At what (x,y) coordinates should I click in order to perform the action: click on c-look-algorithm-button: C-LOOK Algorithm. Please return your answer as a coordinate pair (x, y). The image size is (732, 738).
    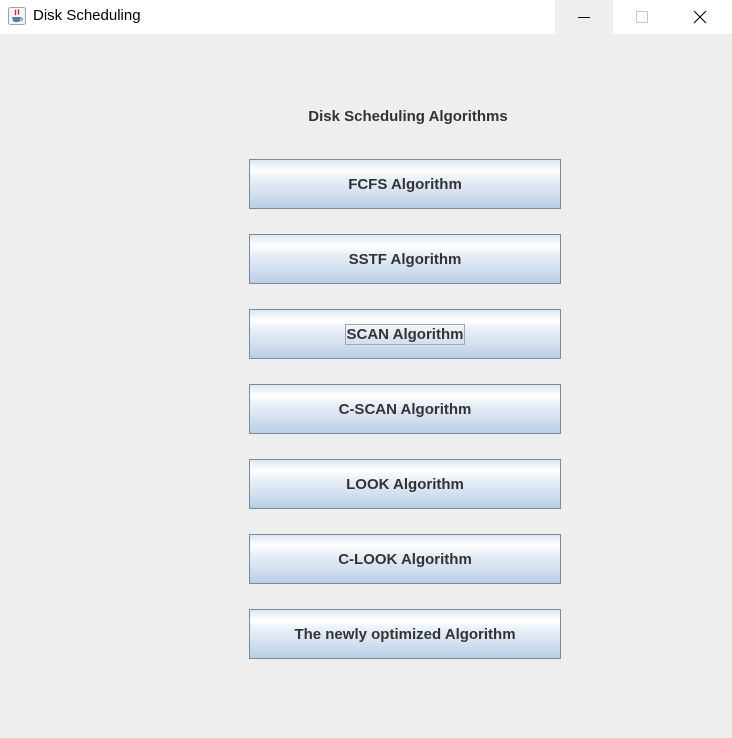
    Looking at the image, I should click on (405, 559).